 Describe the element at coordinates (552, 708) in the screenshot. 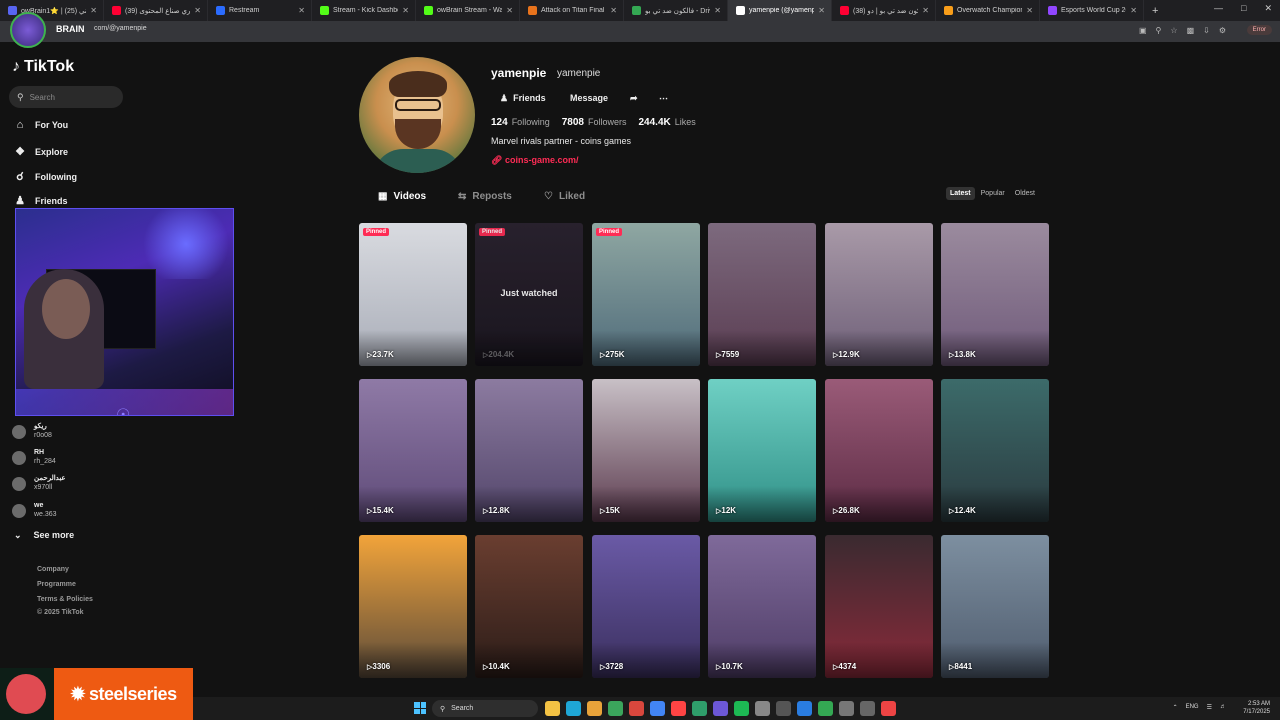

I see `file-explorer-icon` at that location.